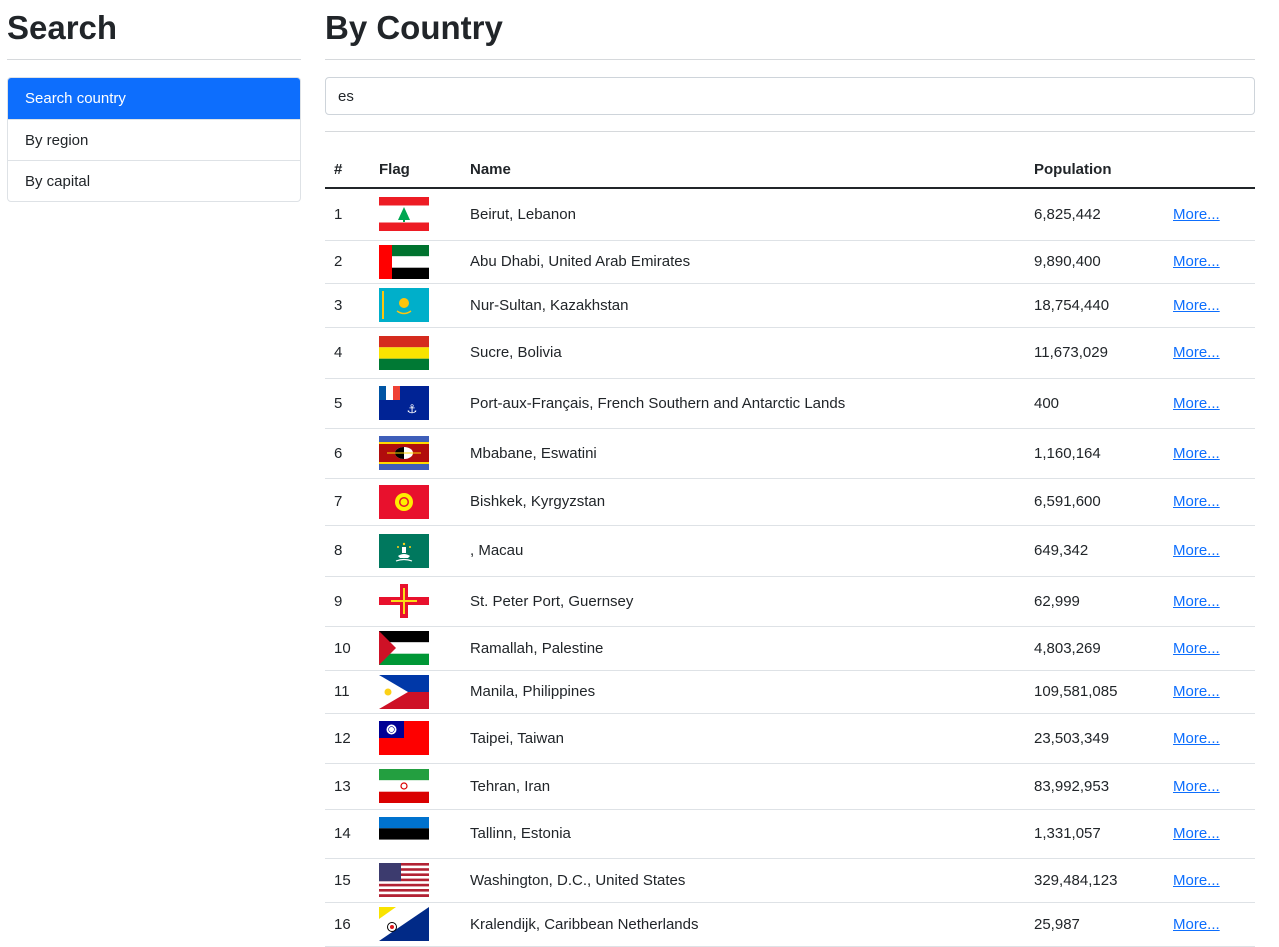 The width and height of the screenshot is (1279, 947). I want to click on page-title: By Country, so click(790, 30).